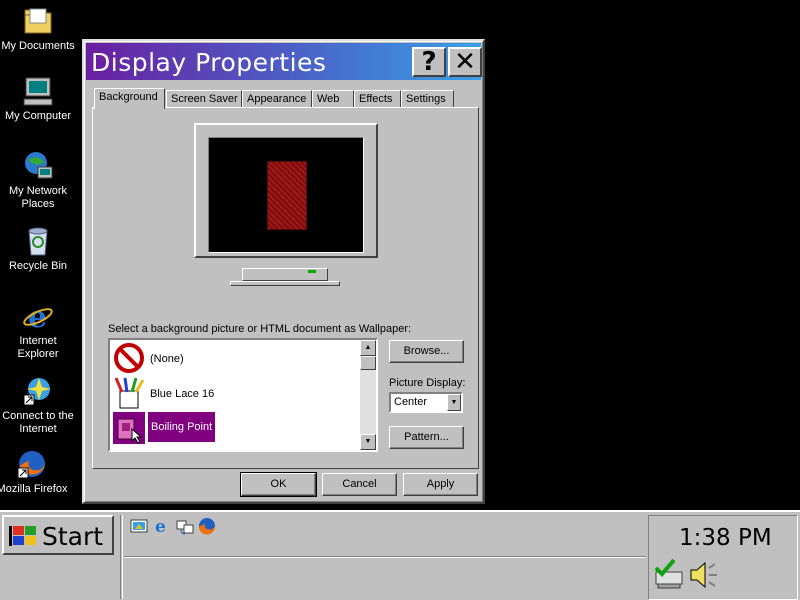 This screenshot has width=800, height=600. I want to click on tab-label: Screen Saver, so click(204, 99).